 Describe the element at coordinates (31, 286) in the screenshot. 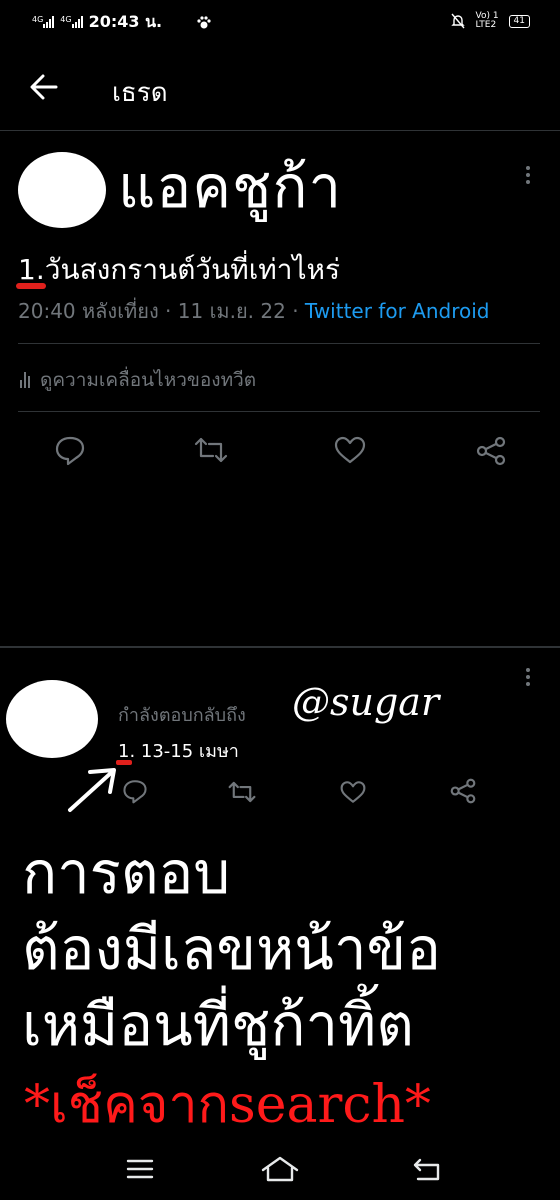

I see `red-underline-mark` at that location.